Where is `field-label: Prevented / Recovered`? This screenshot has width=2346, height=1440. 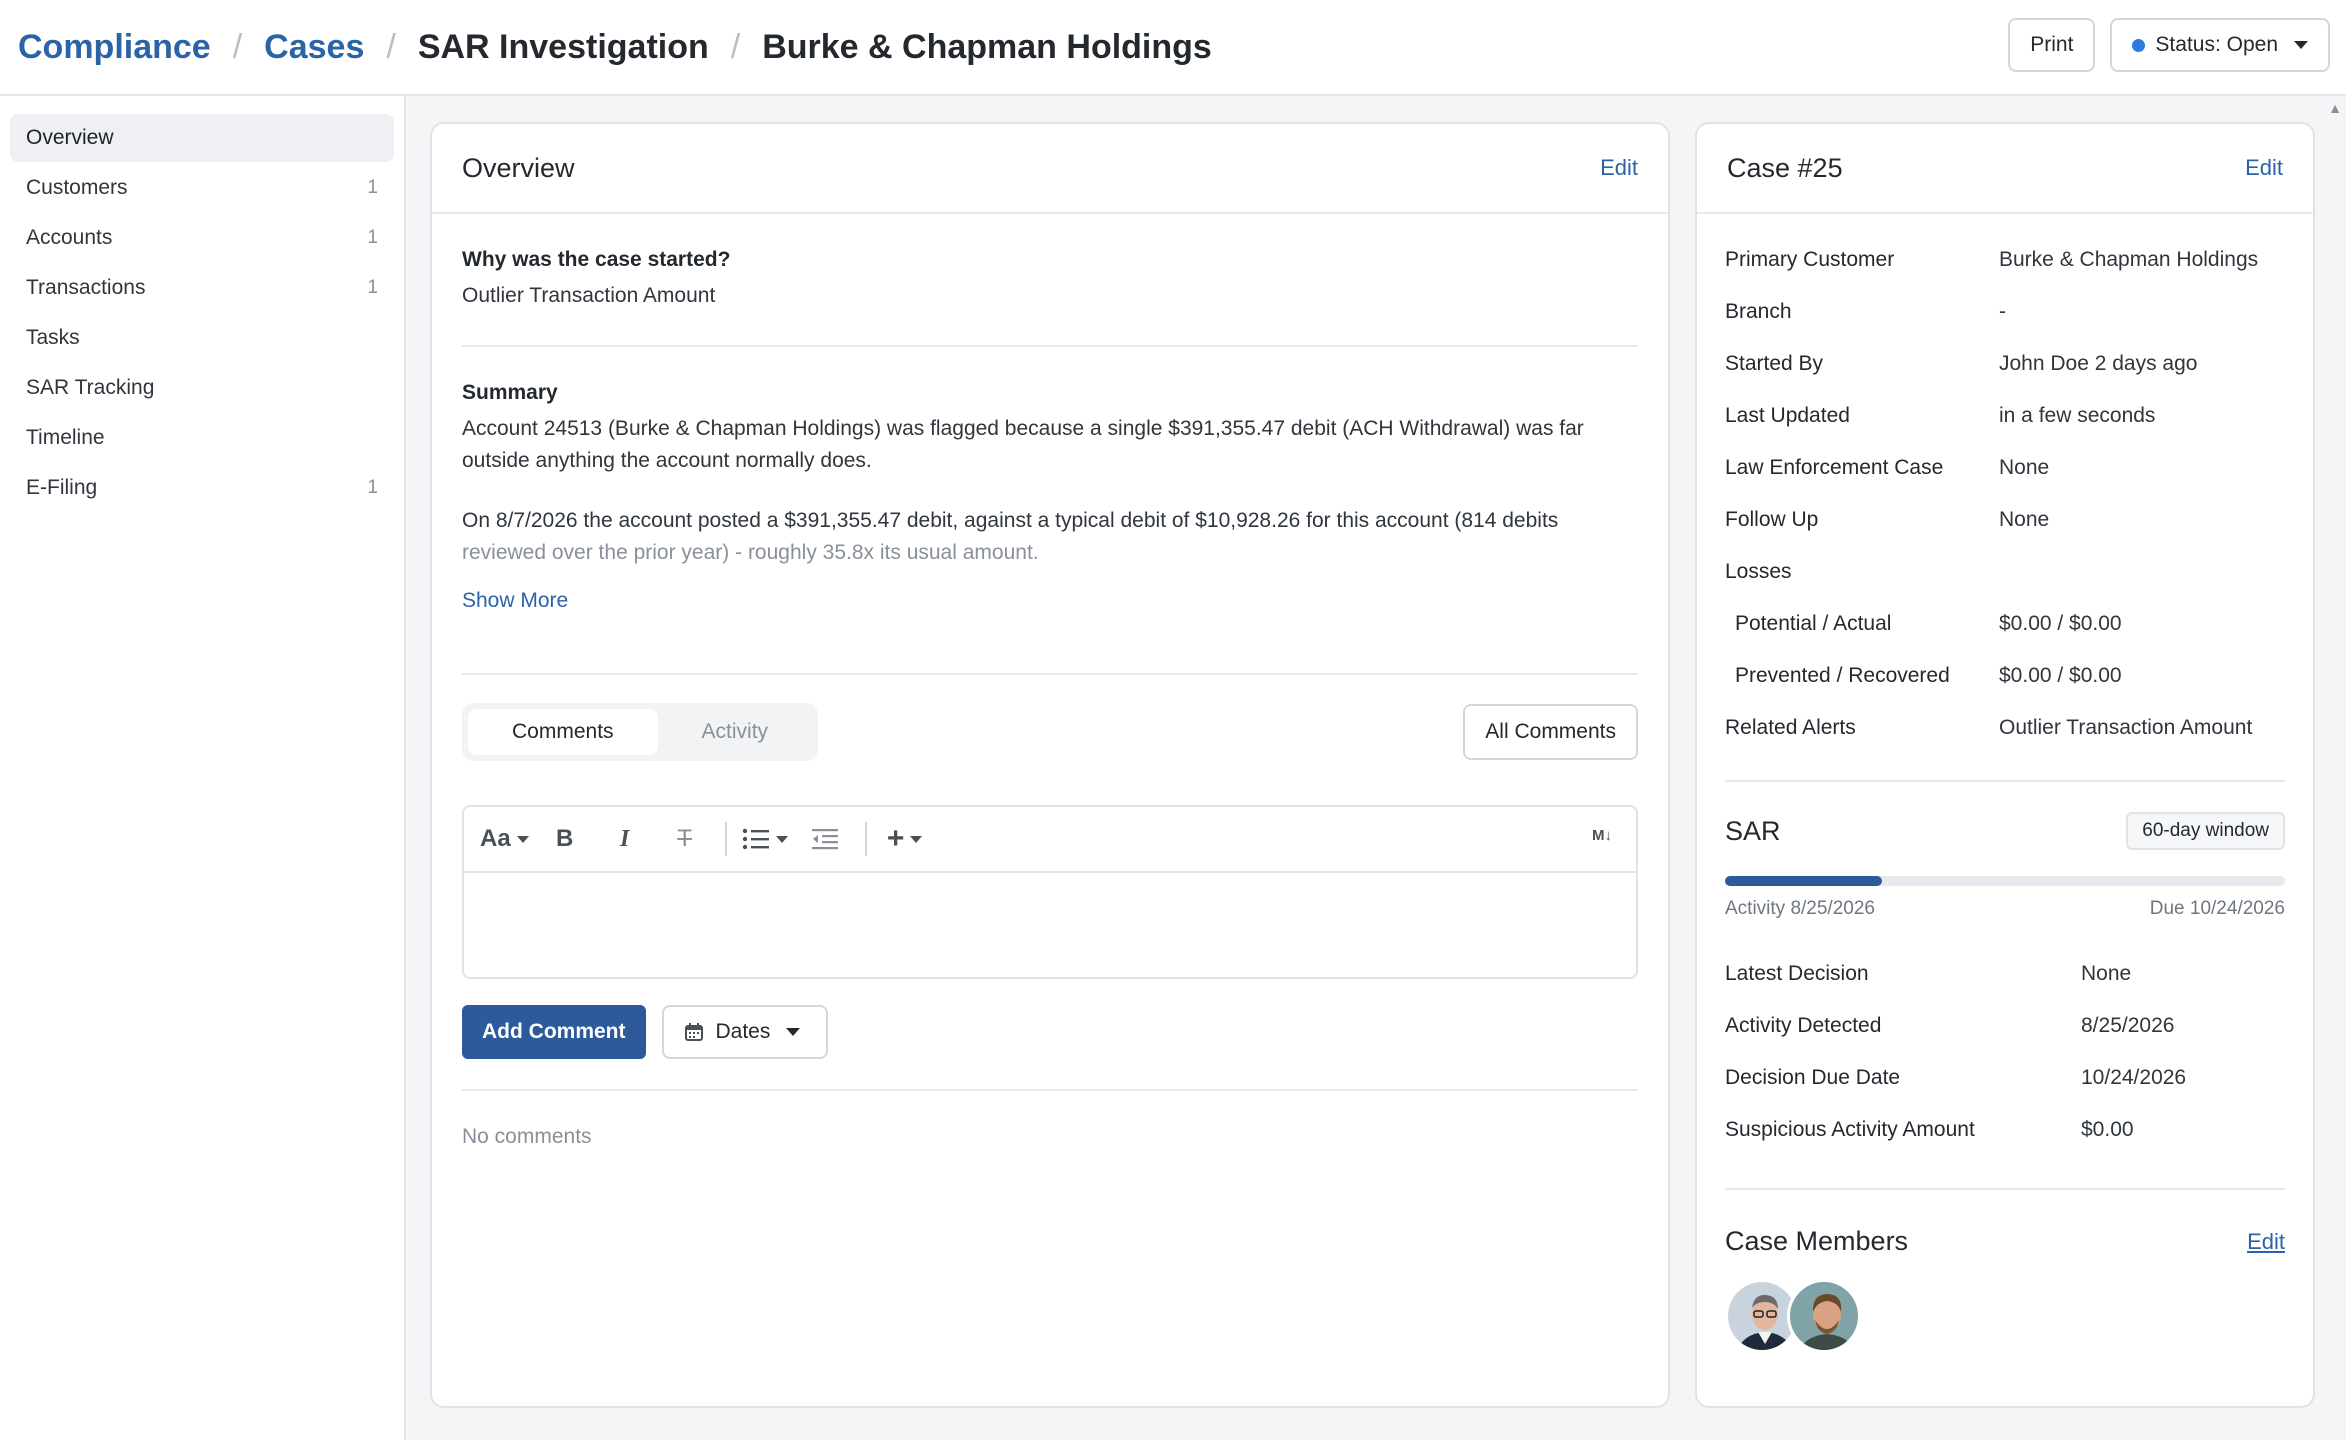 field-label: Prevented / Recovered is located at coordinates (1842, 675).